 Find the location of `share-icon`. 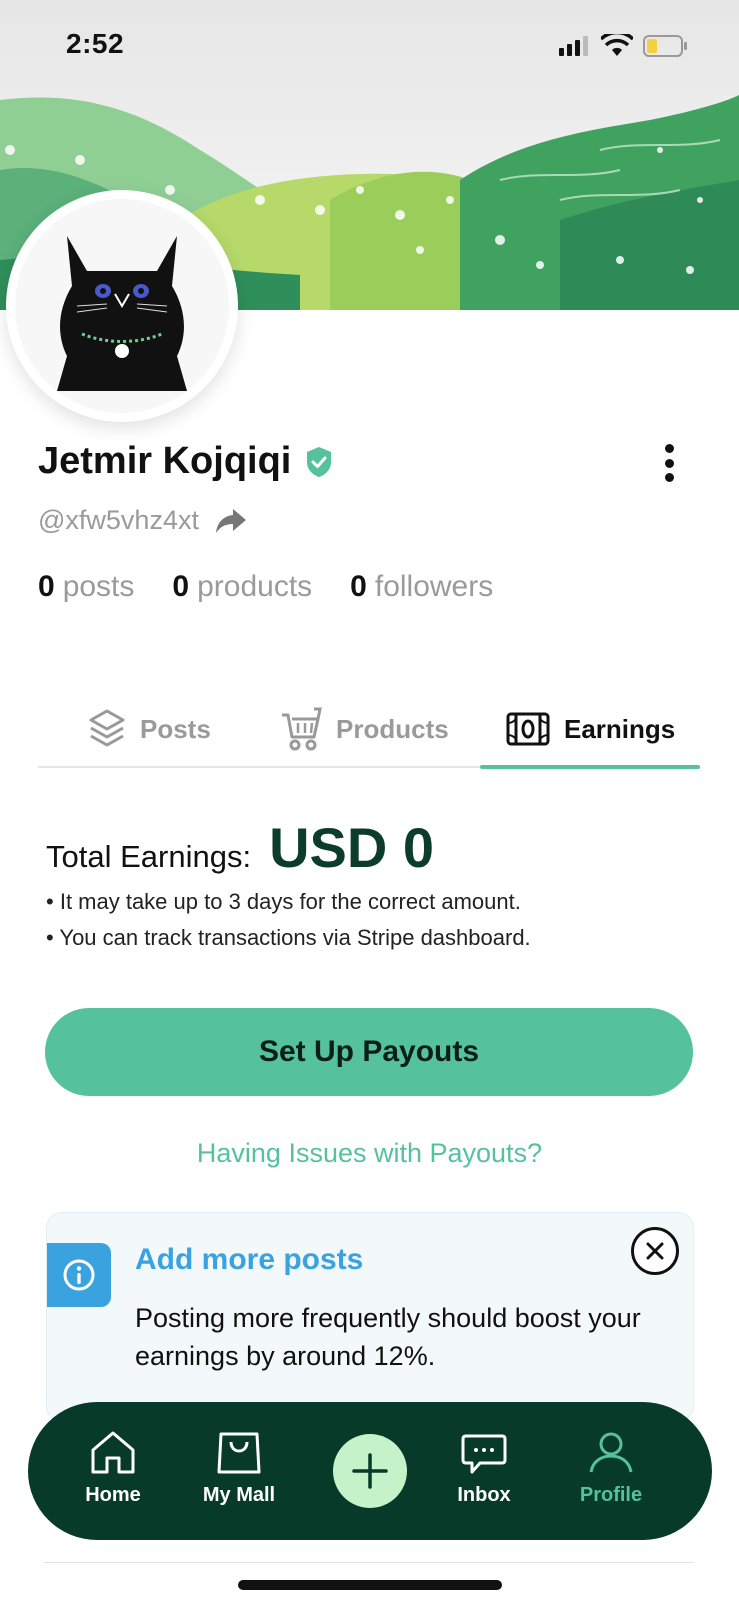

share-icon is located at coordinates (231, 521).